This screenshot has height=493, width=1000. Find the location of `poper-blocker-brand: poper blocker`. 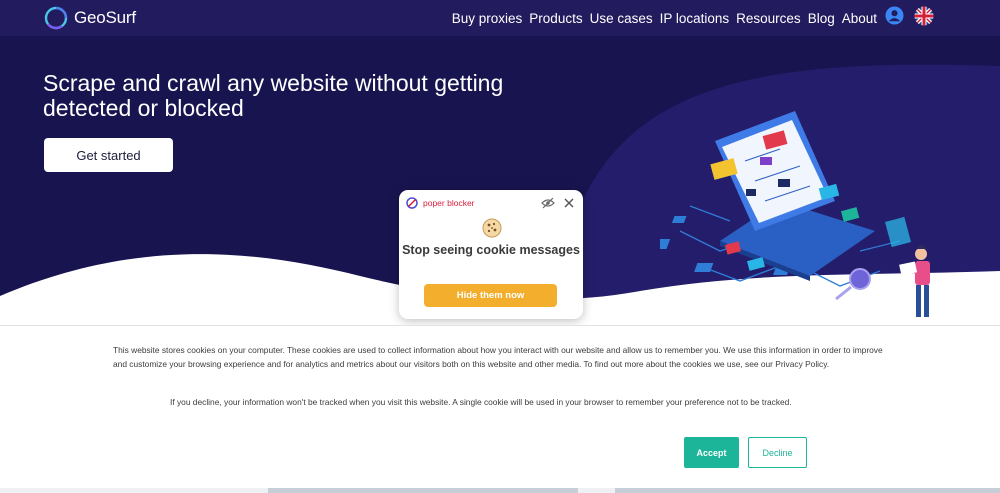

poper-blocker-brand: poper blocker is located at coordinates (440, 203).